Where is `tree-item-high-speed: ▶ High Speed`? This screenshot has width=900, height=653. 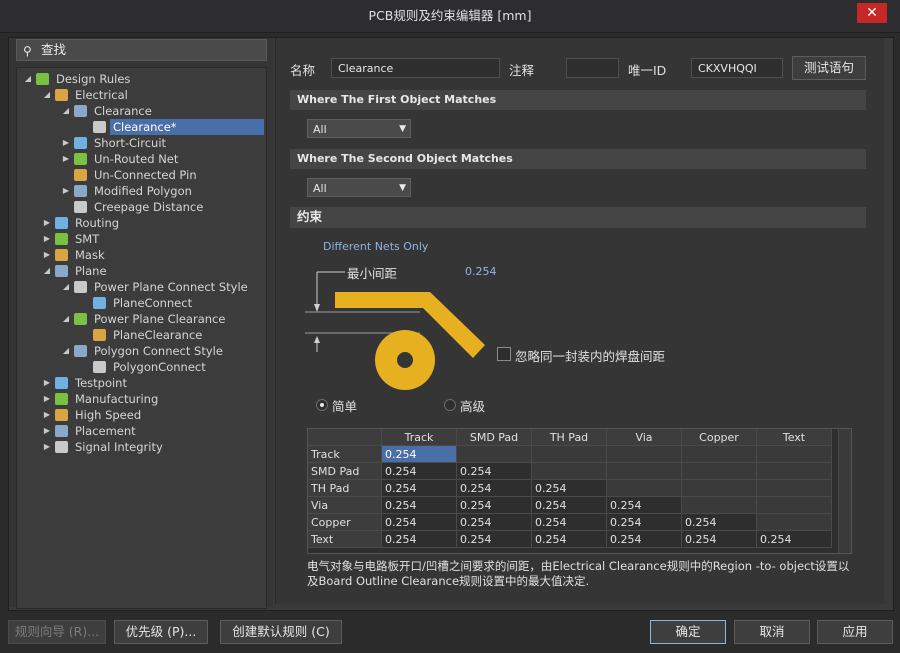 tree-item-high-speed: ▶ High Speed is located at coordinates (140, 415).